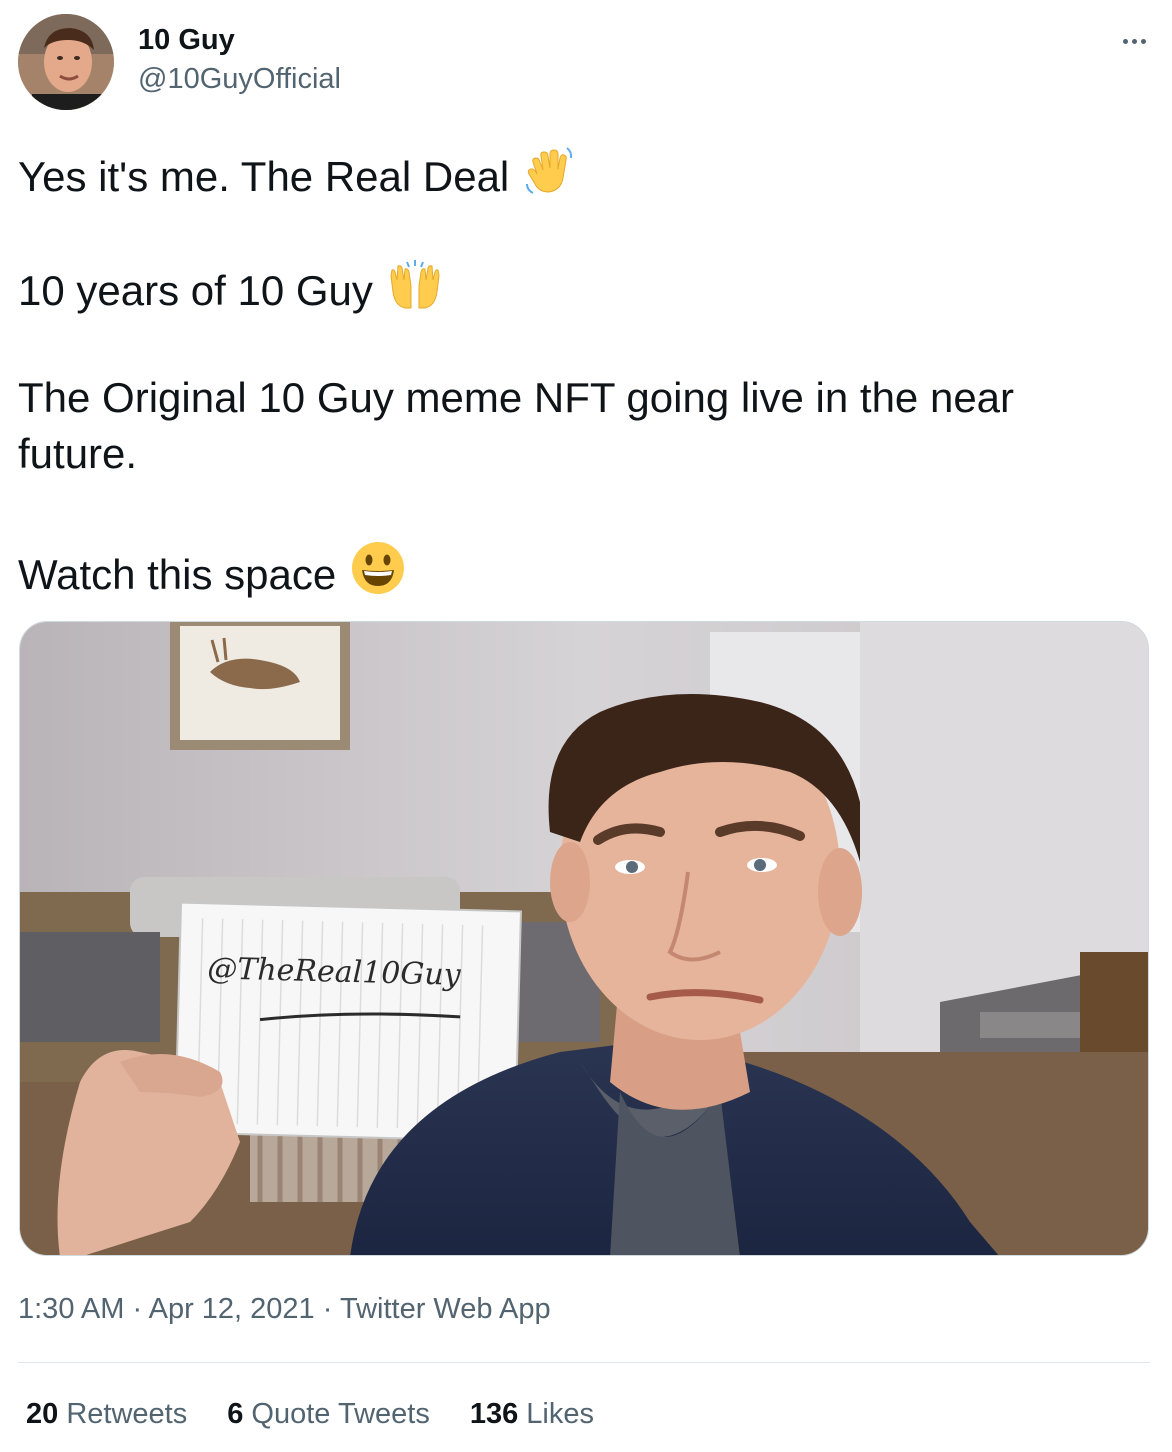 The height and width of the screenshot is (1452, 1172). What do you see at coordinates (177, 574) in the screenshot?
I see `tweet-paragraph-4: Watch this space` at bounding box center [177, 574].